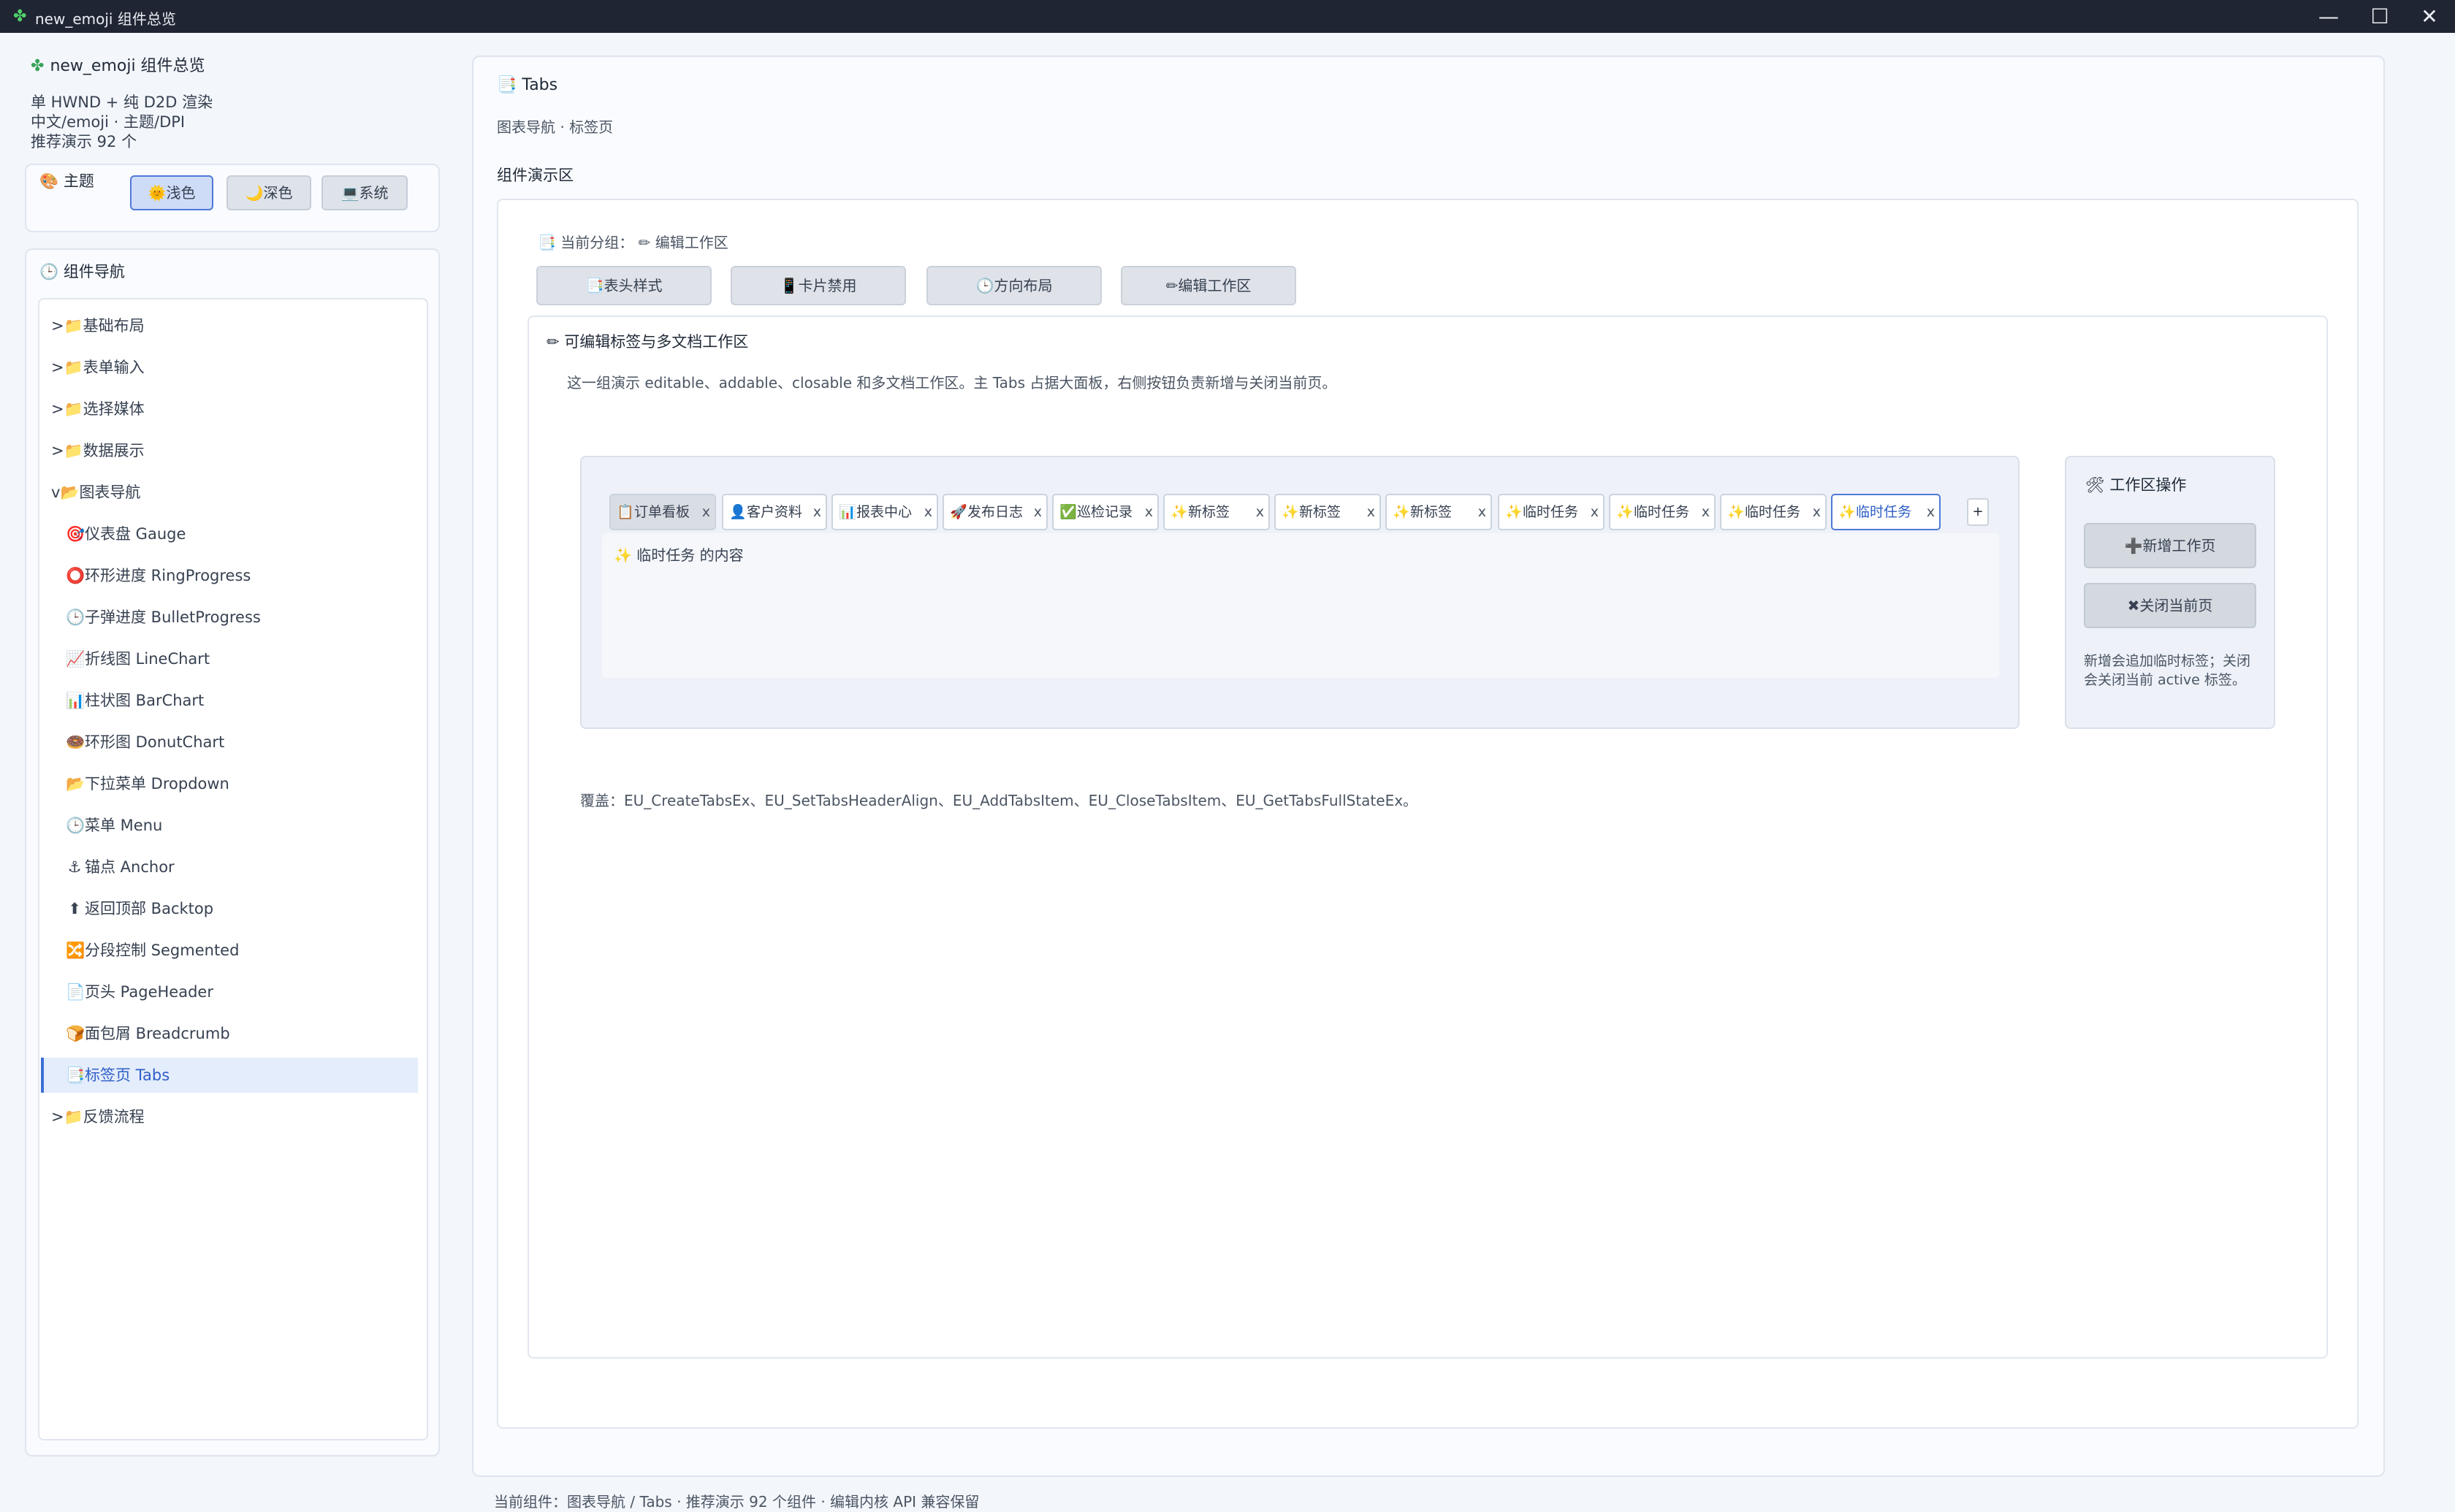 This screenshot has height=1512, width=2455. Describe the element at coordinates (75, 700) in the screenshot. I see `nav-item-icon: 📊` at that location.